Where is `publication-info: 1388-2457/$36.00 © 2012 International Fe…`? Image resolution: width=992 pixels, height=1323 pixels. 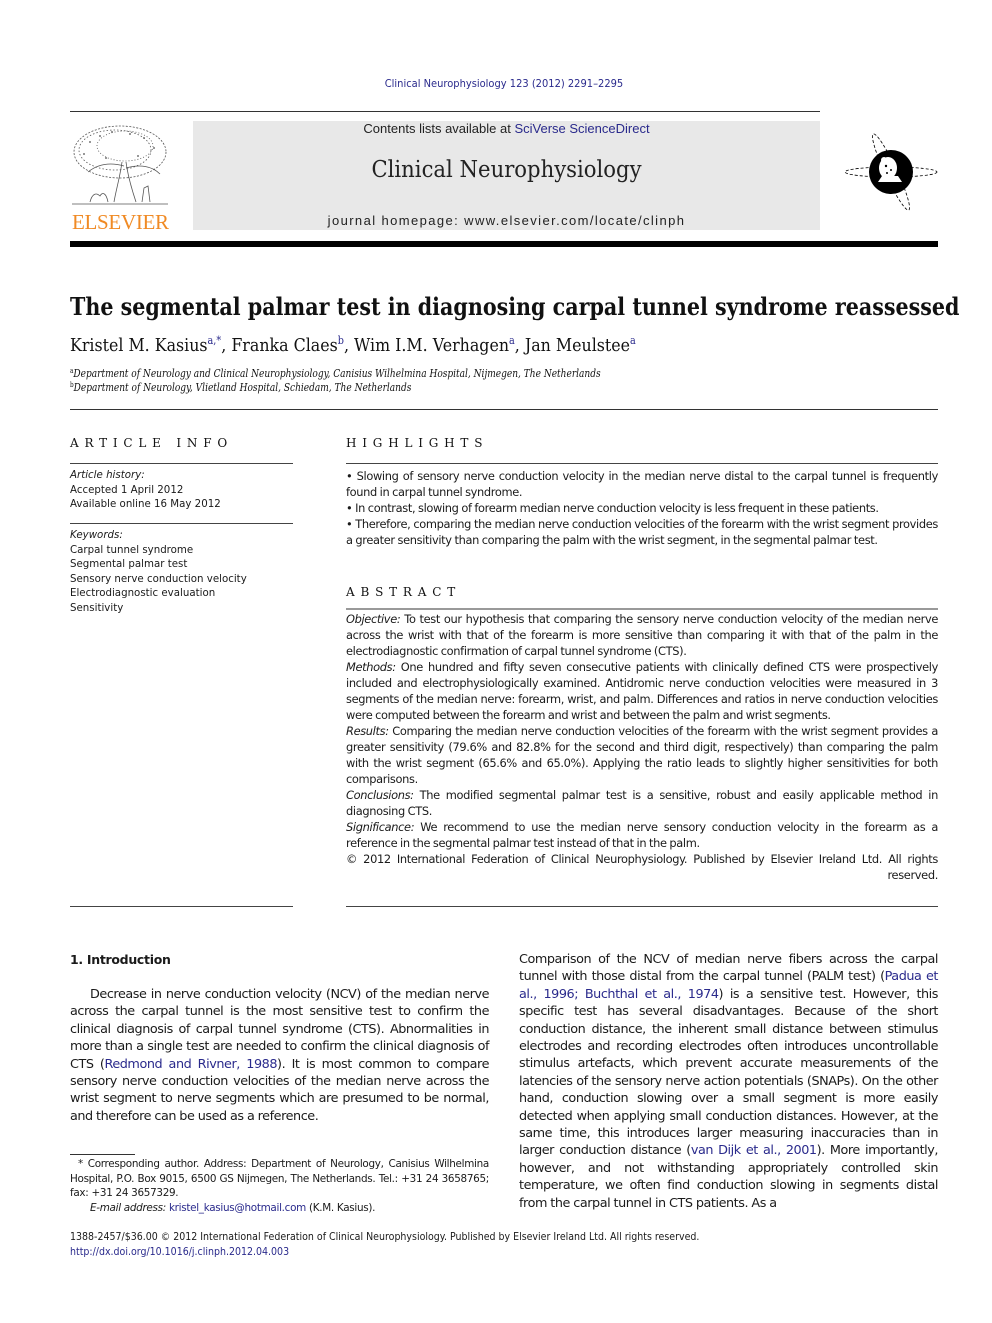
publication-info: 1388-2457/$36.00 © 2012 International Fe… is located at coordinates (384, 1244).